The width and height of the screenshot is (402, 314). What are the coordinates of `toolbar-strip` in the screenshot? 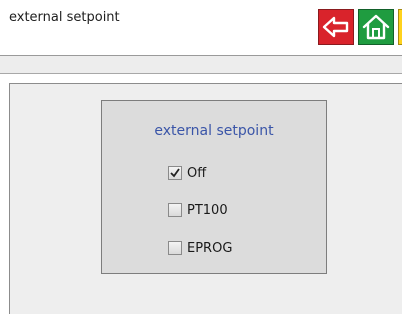 It's located at (201, 65).